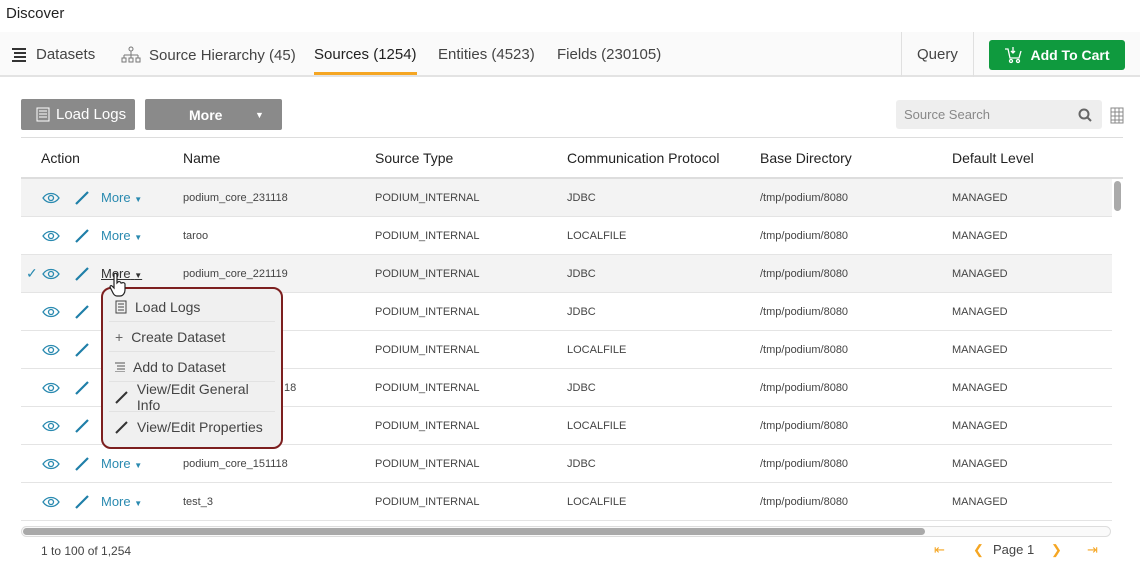  Describe the element at coordinates (643, 158) in the screenshot. I see `column-header-protocol: Communication Protocol` at that location.